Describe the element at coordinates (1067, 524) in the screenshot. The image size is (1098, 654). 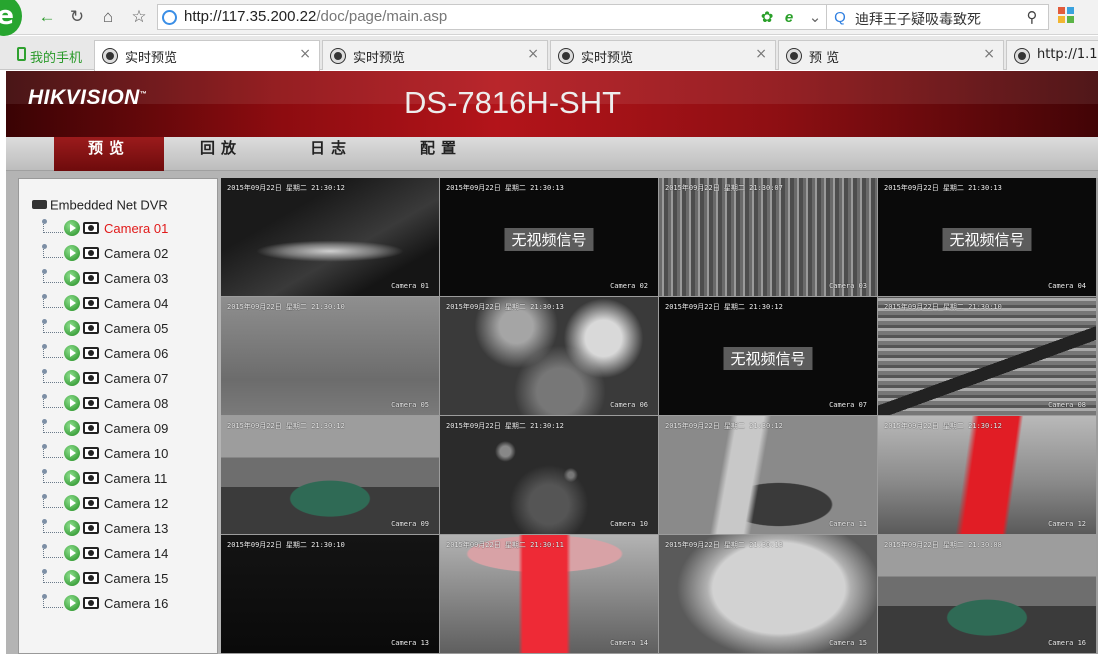
I see `osd-camera-name: Camera 12` at that location.